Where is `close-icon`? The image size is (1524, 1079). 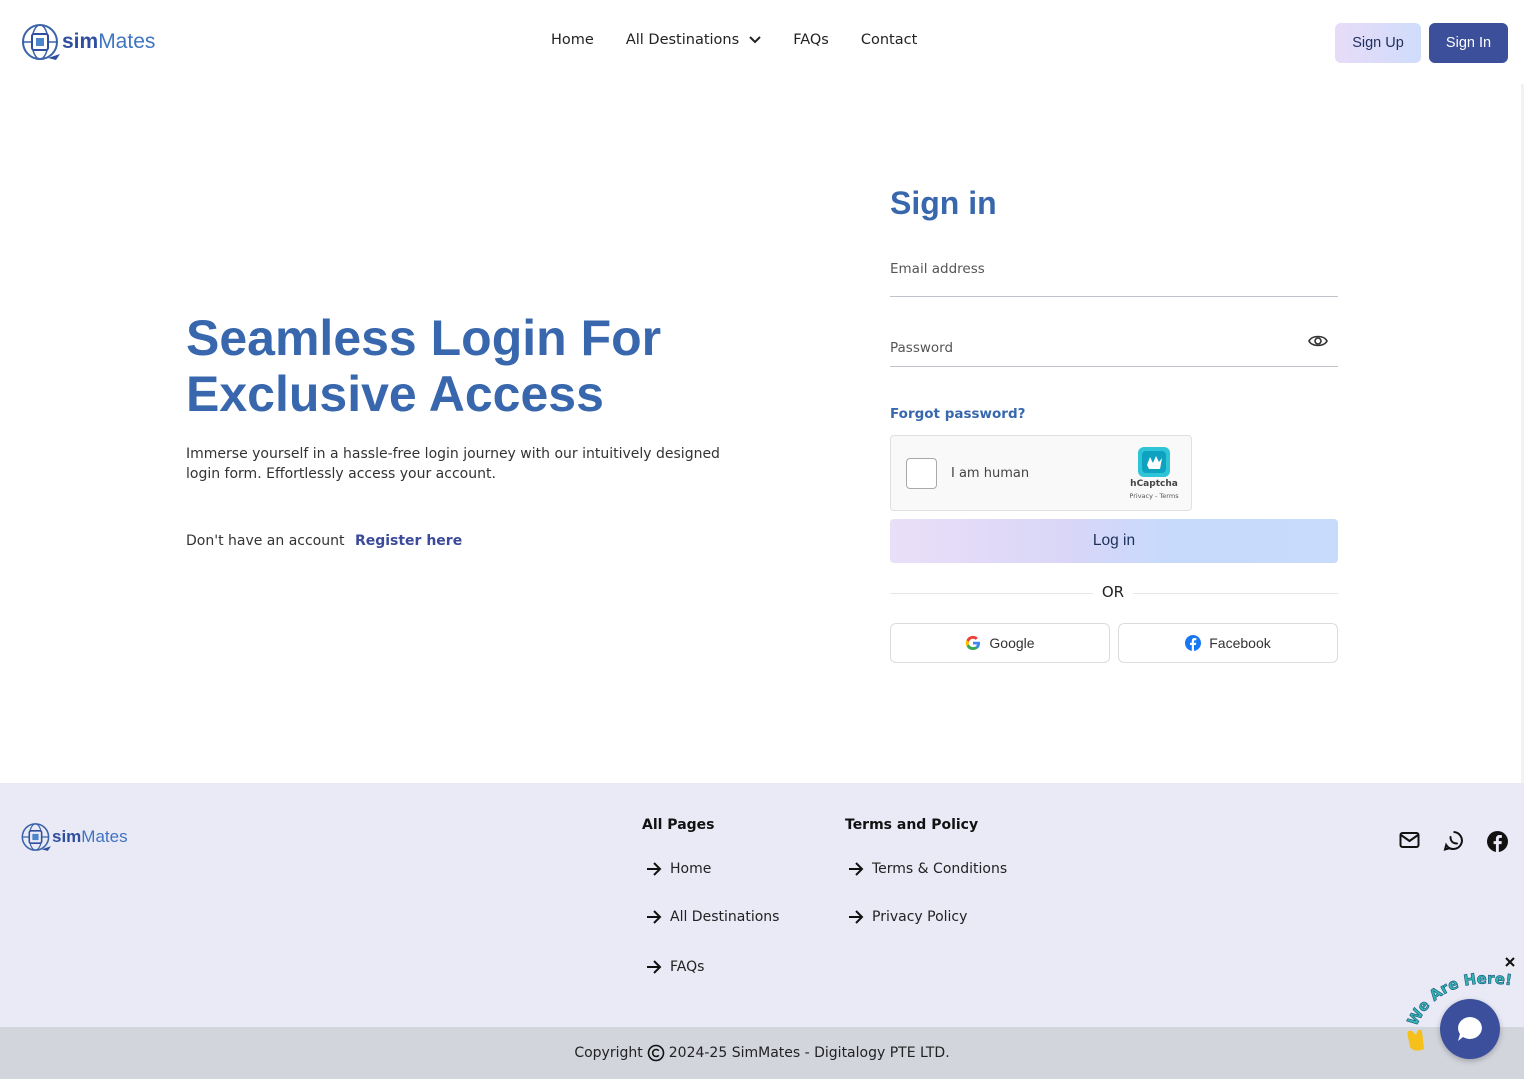
close-icon is located at coordinates (1510, 962).